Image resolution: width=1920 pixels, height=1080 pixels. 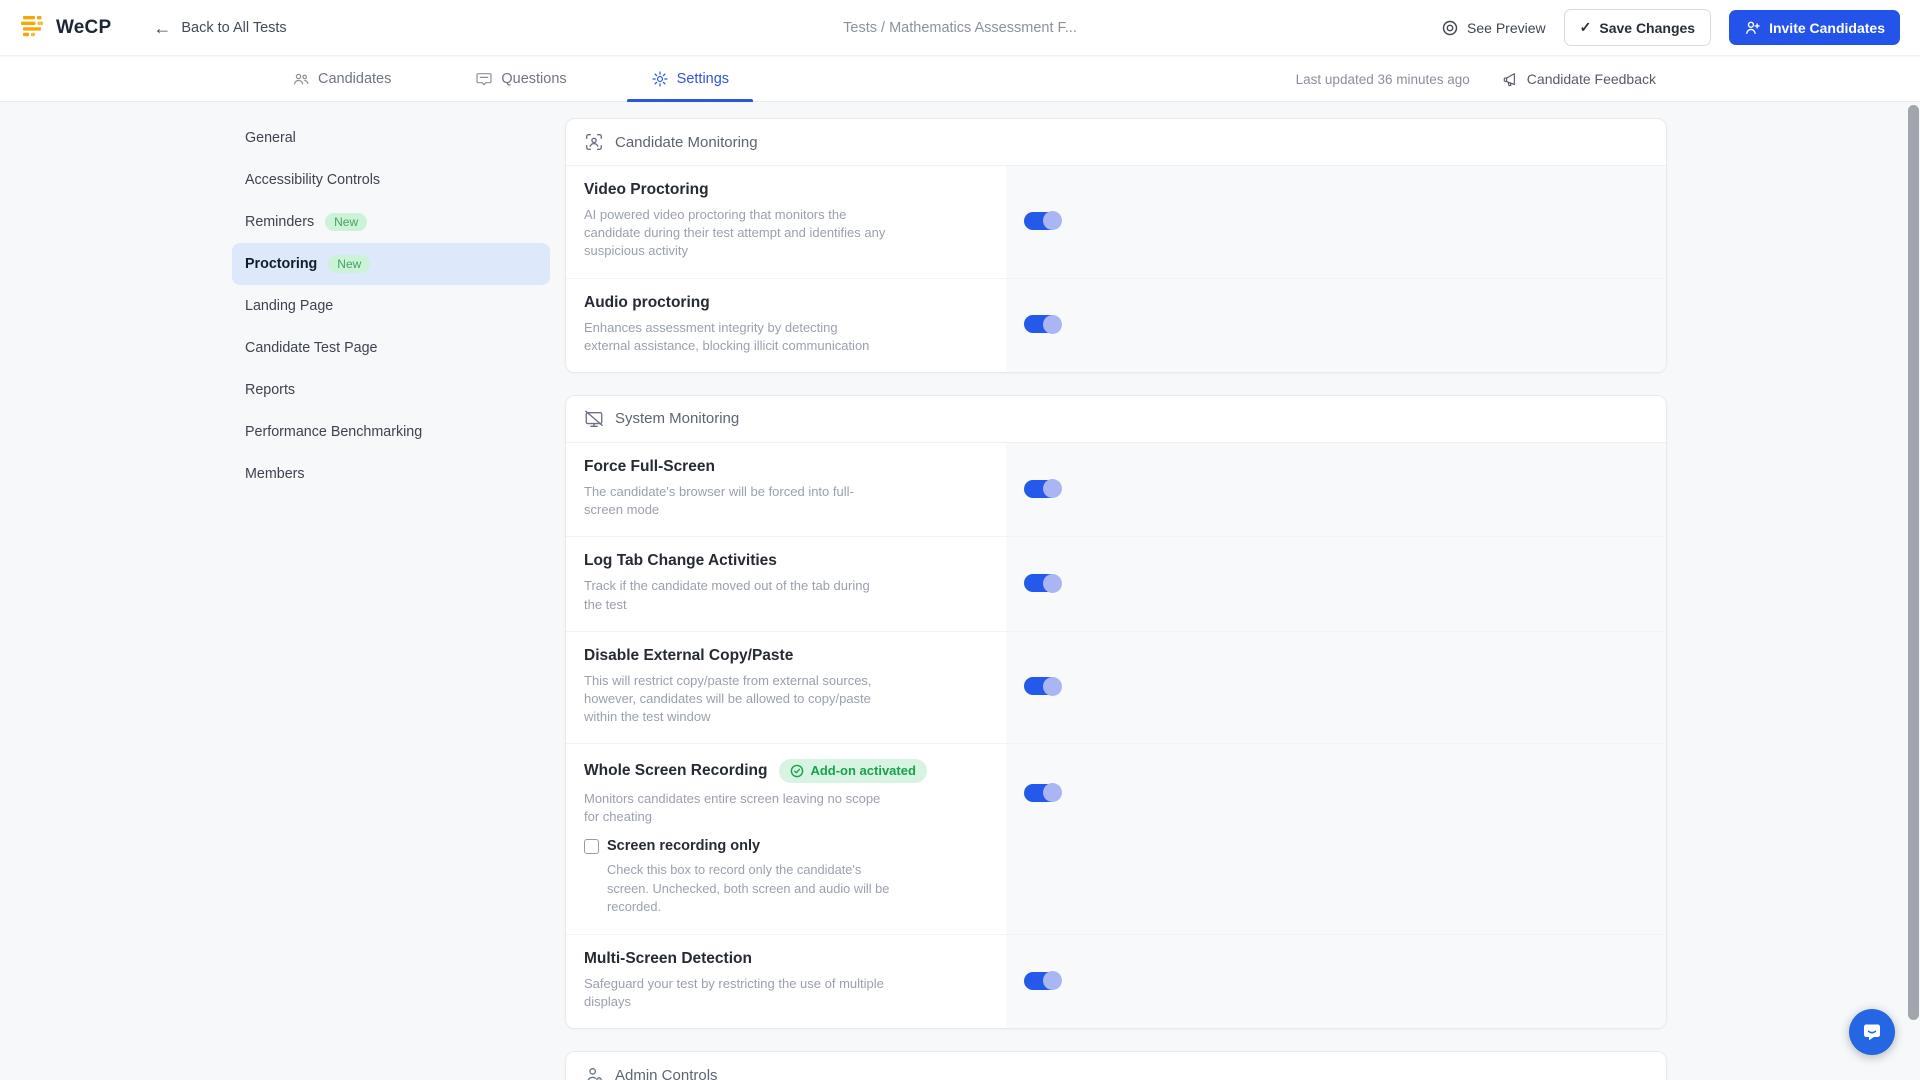 I want to click on megaphone-icon, so click(x=1510, y=79).